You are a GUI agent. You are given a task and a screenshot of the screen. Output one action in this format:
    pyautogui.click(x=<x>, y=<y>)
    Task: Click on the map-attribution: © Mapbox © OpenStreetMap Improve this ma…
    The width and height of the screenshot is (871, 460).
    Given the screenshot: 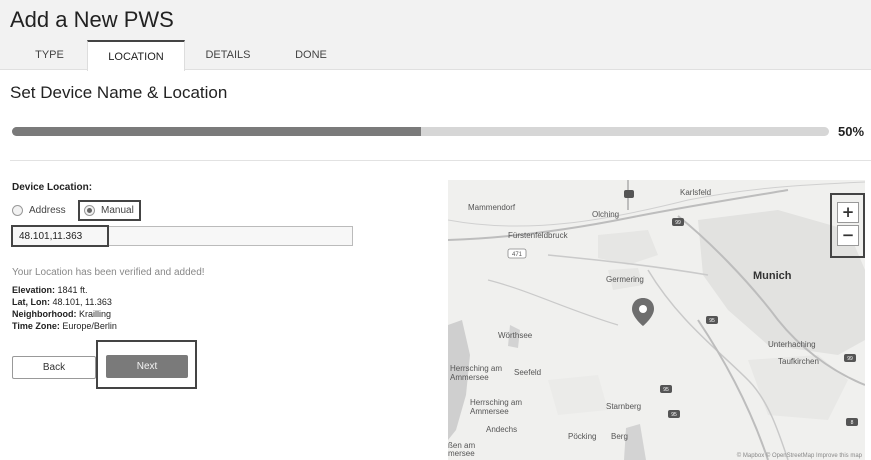 What is the action you would take?
    pyautogui.click(x=799, y=456)
    